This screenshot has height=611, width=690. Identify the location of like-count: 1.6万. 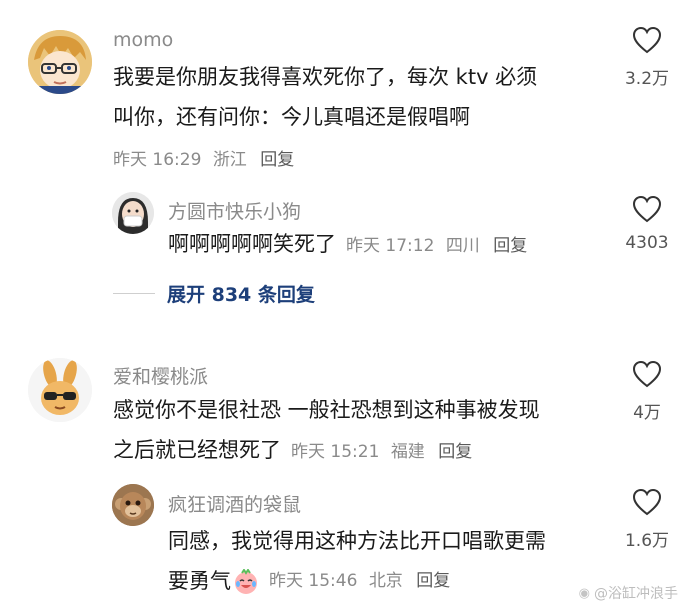
(647, 541).